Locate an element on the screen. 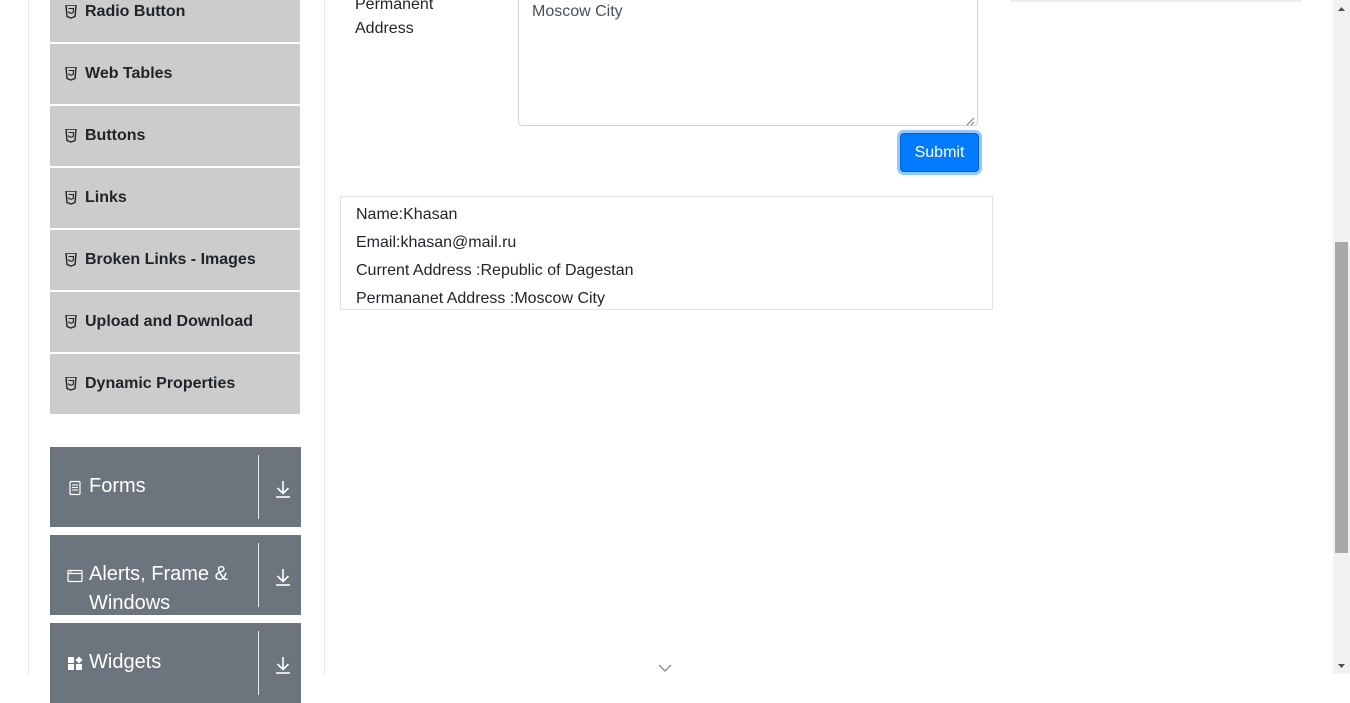 The width and height of the screenshot is (1350, 703). menu-item-radio-button: Radio Button is located at coordinates (175, 22).